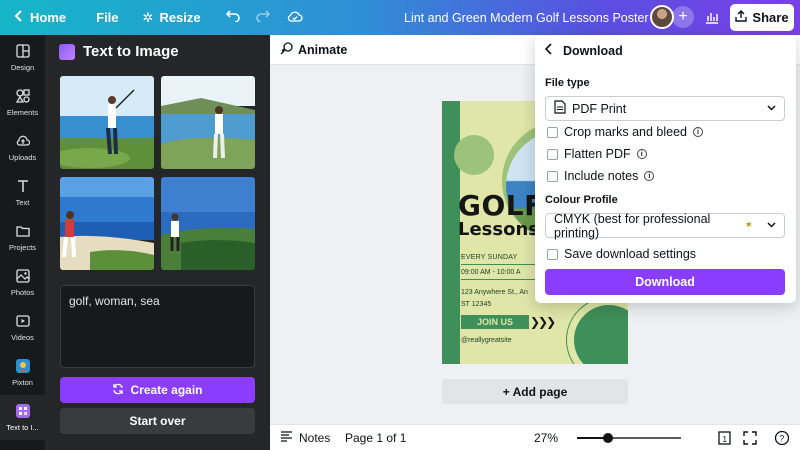 The width and height of the screenshot is (800, 450). What do you see at coordinates (22, 147) in the screenshot?
I see `rail-item-uploads: Uploads` at bounding box center [22, 147].